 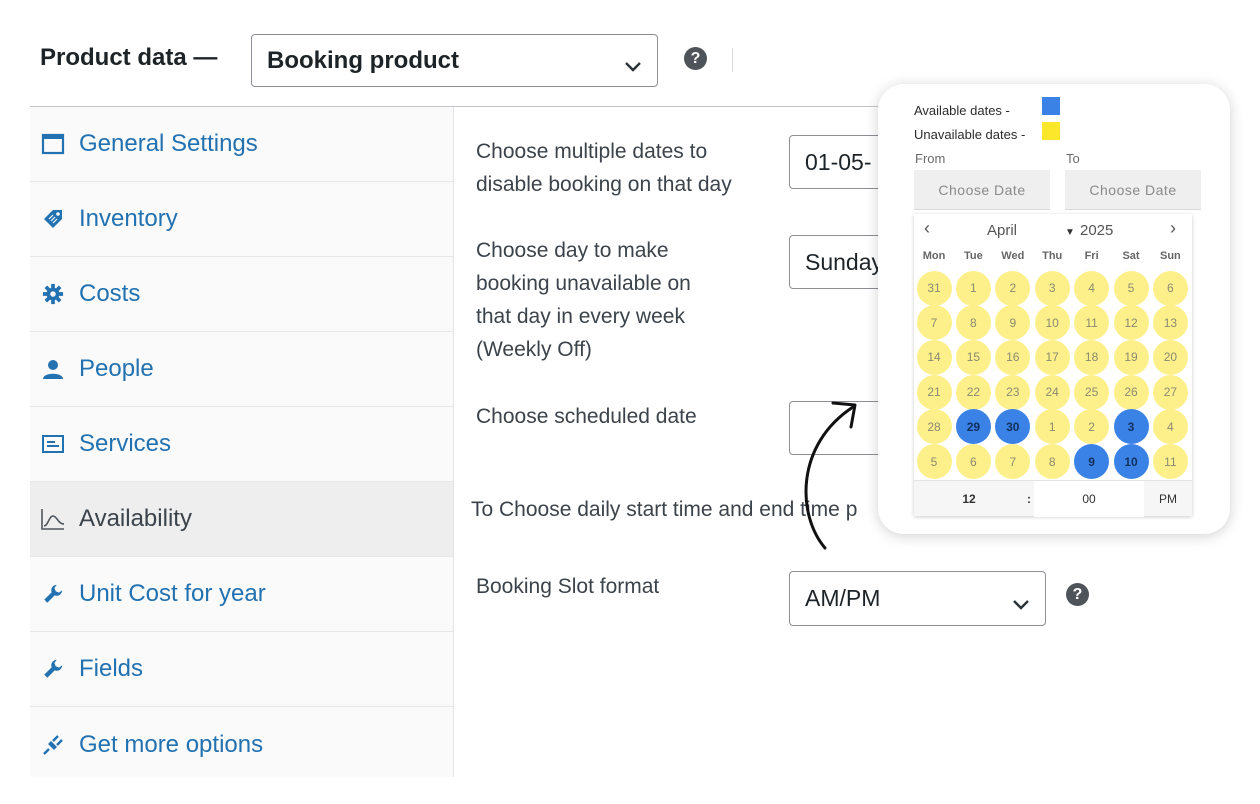 I want to click on hour-input: 12, so click(x=969, y=499).